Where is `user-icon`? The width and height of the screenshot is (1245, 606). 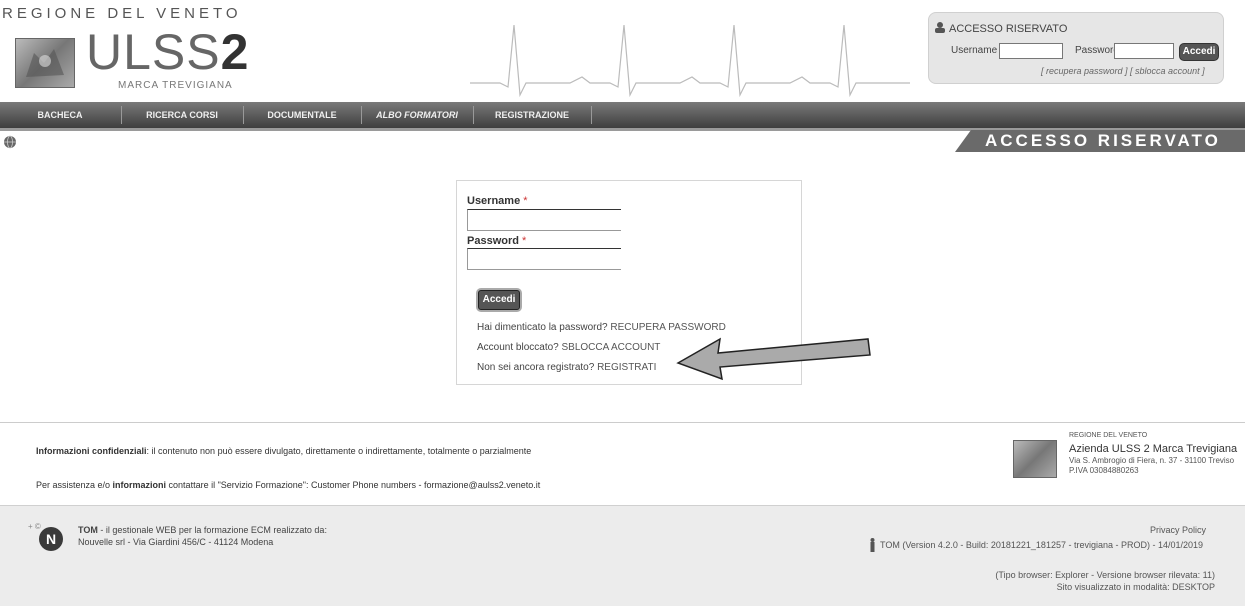
user-icon is located at coordinates (940, 27).